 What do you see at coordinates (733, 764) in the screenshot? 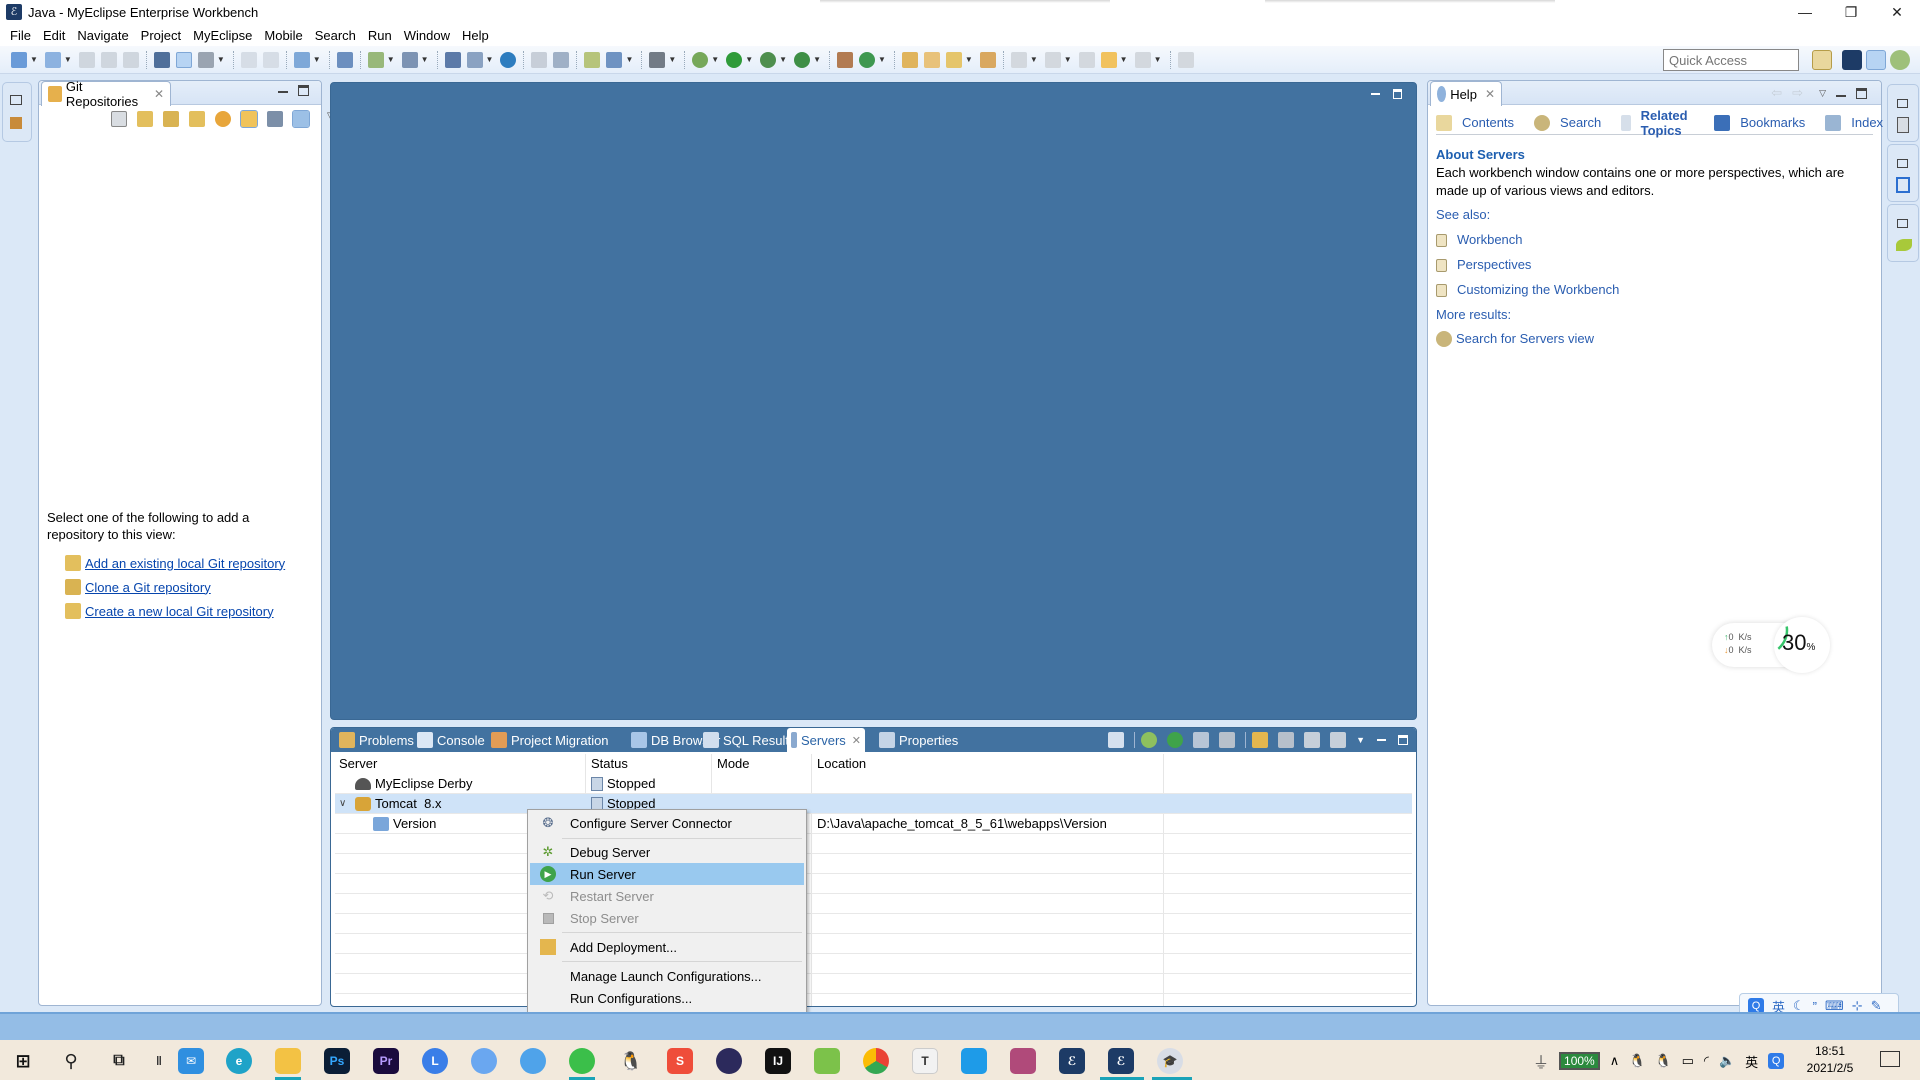
I see `column-mode: Mode` at bounding box center [733, 764].